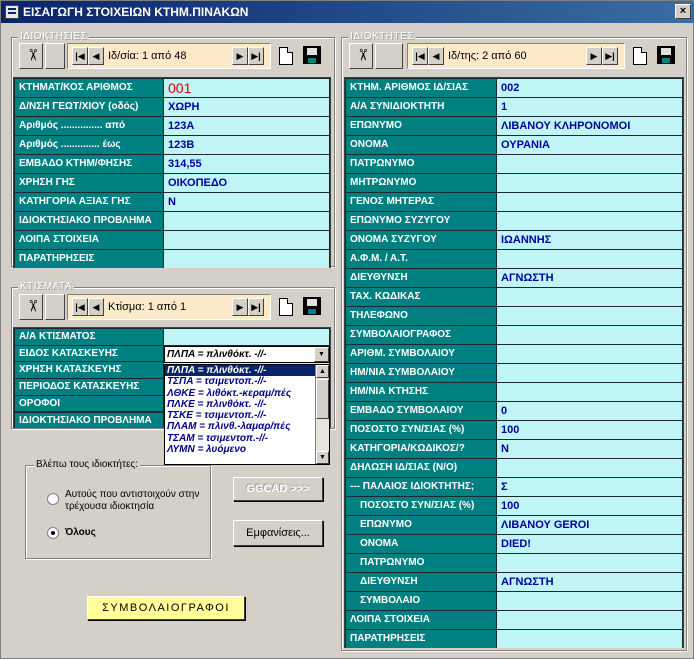  Describe the element at coordinates (246, 183) in the screenshot. I see `property-value-field: ΟΙΚΟΠΕΔΟ` at that location.